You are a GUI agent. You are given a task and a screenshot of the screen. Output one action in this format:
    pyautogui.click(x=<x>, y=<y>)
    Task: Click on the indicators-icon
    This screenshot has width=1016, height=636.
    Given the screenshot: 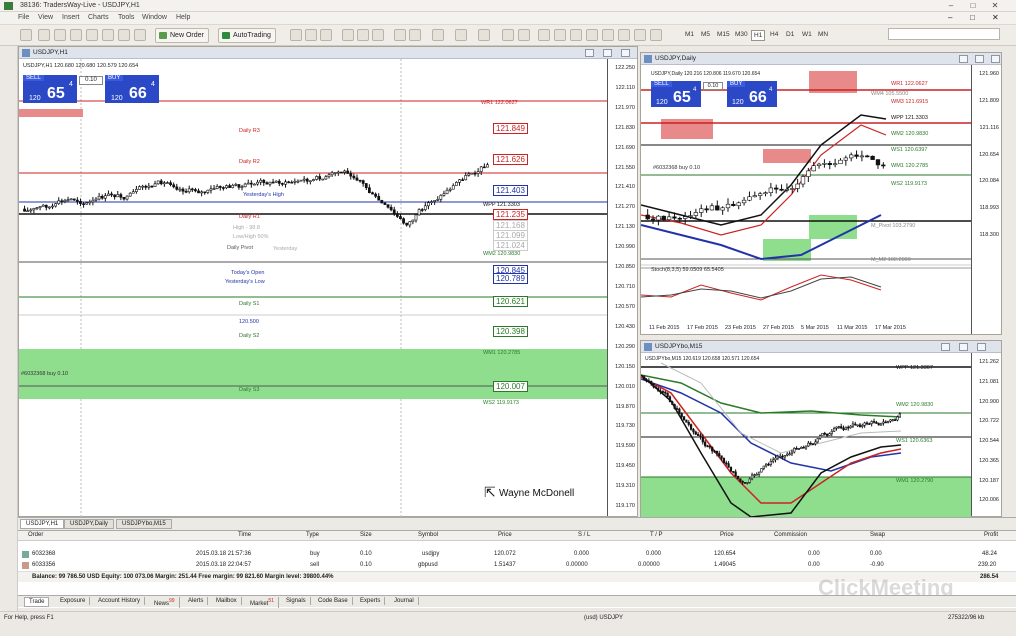 What is the action you would take?
    pyautogui.click(x=438, y=35)
    